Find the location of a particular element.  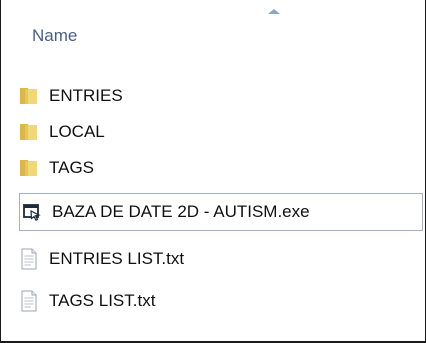

file-name: TAGS LIST.txt is located at coordinates (102, 300).